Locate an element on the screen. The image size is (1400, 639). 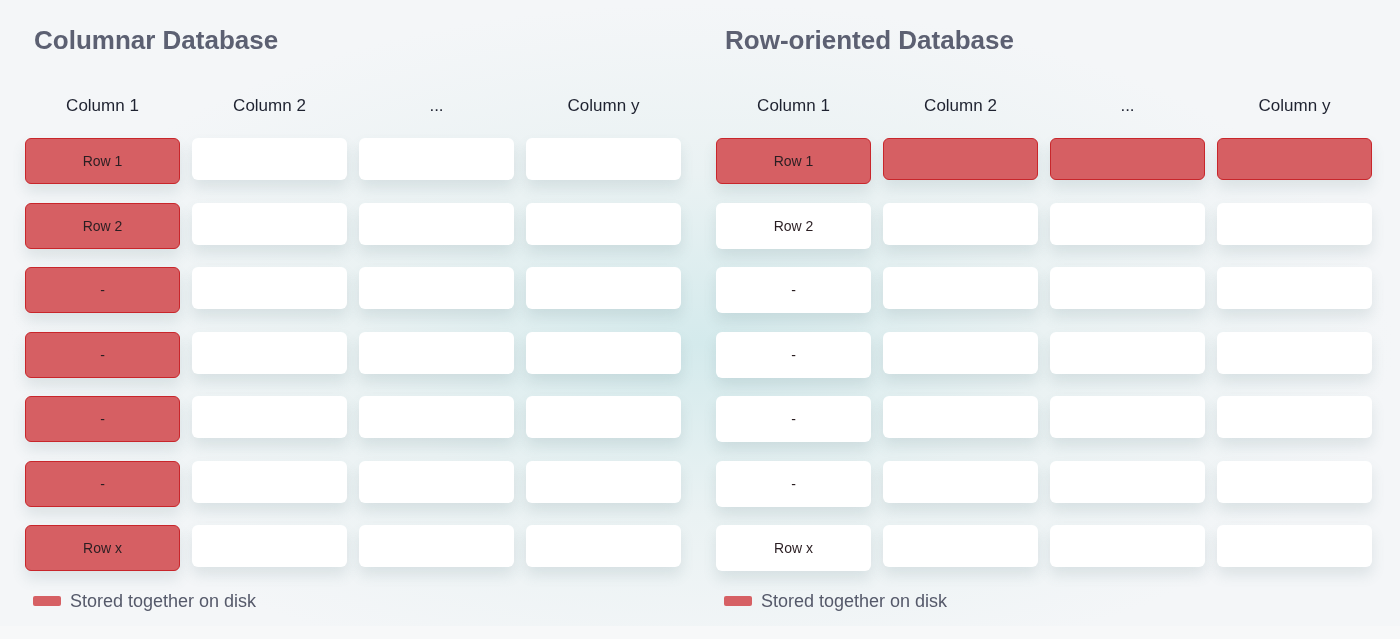
table-cell: Row x is located at coordinates (793, 548).